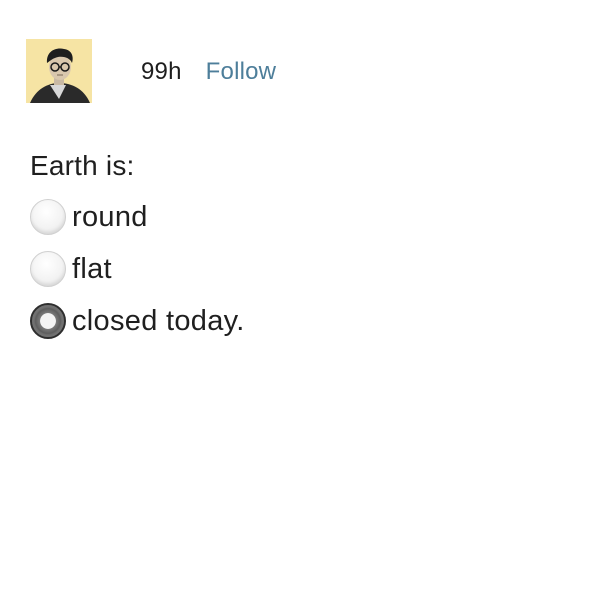 This screenshot has width=600, height=600. I want to click on avatar, so click(59, 71).